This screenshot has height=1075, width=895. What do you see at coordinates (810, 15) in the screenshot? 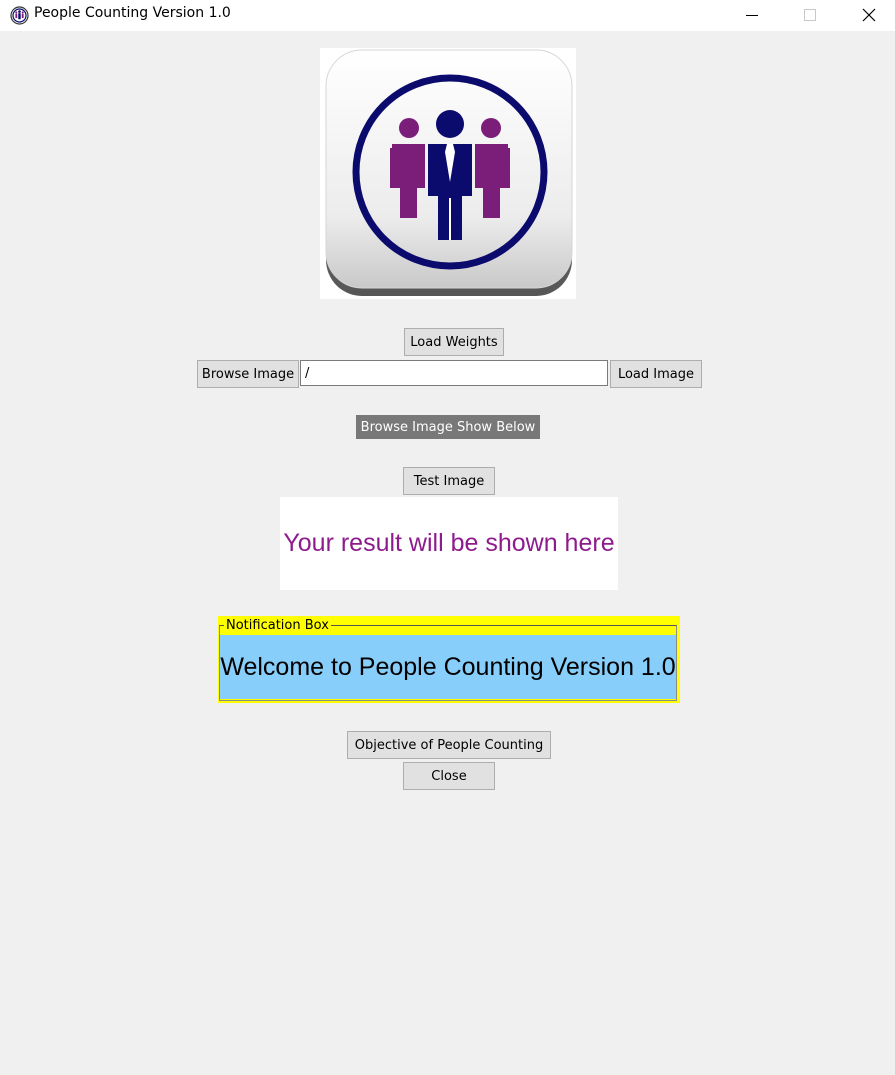
I see `maximize-icon` at bounding box center [810, 15].